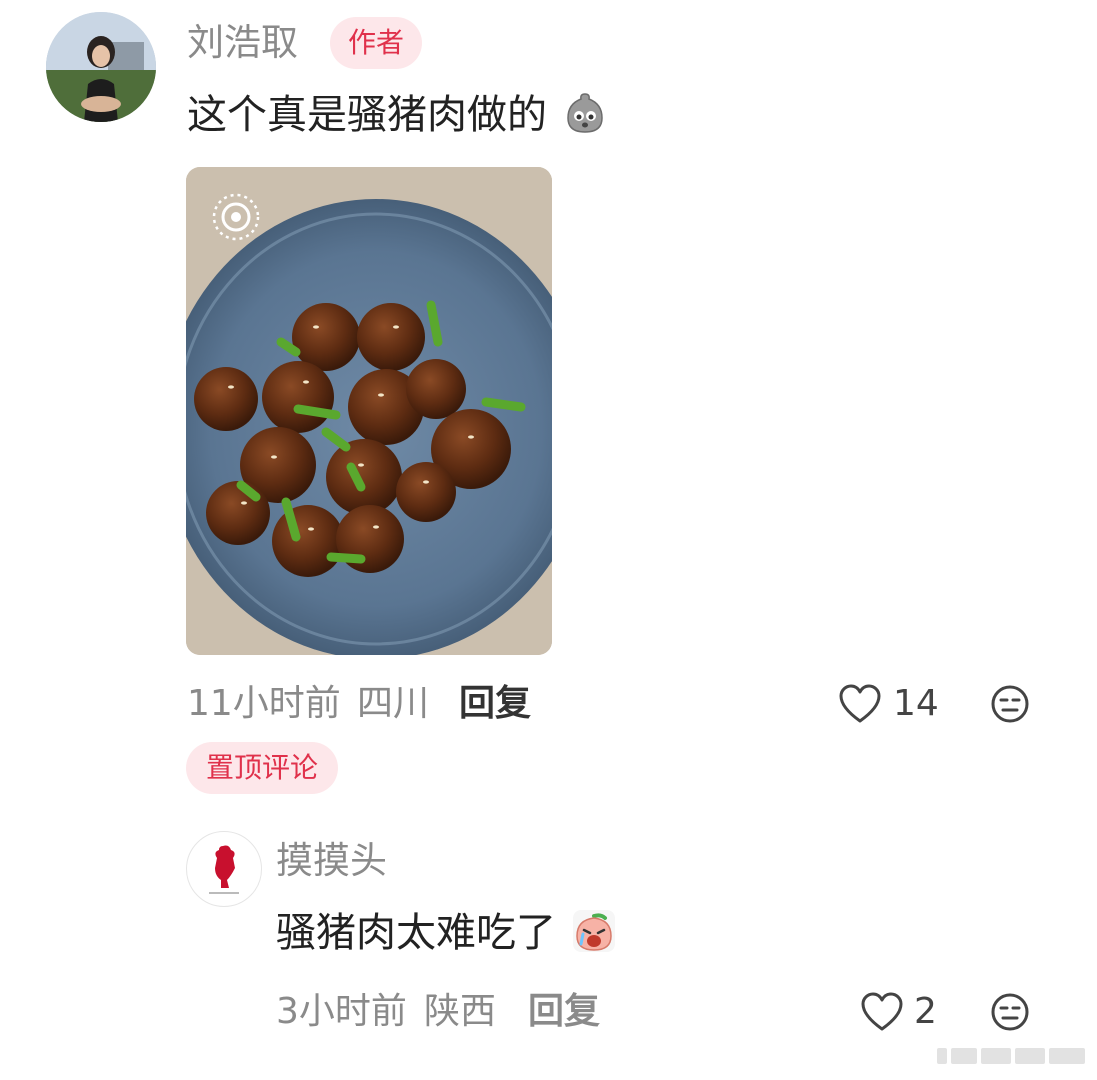 The height and width of the screenshot is (1080, 1097). I want to click on reply-author-avatar, so click(224, 869).